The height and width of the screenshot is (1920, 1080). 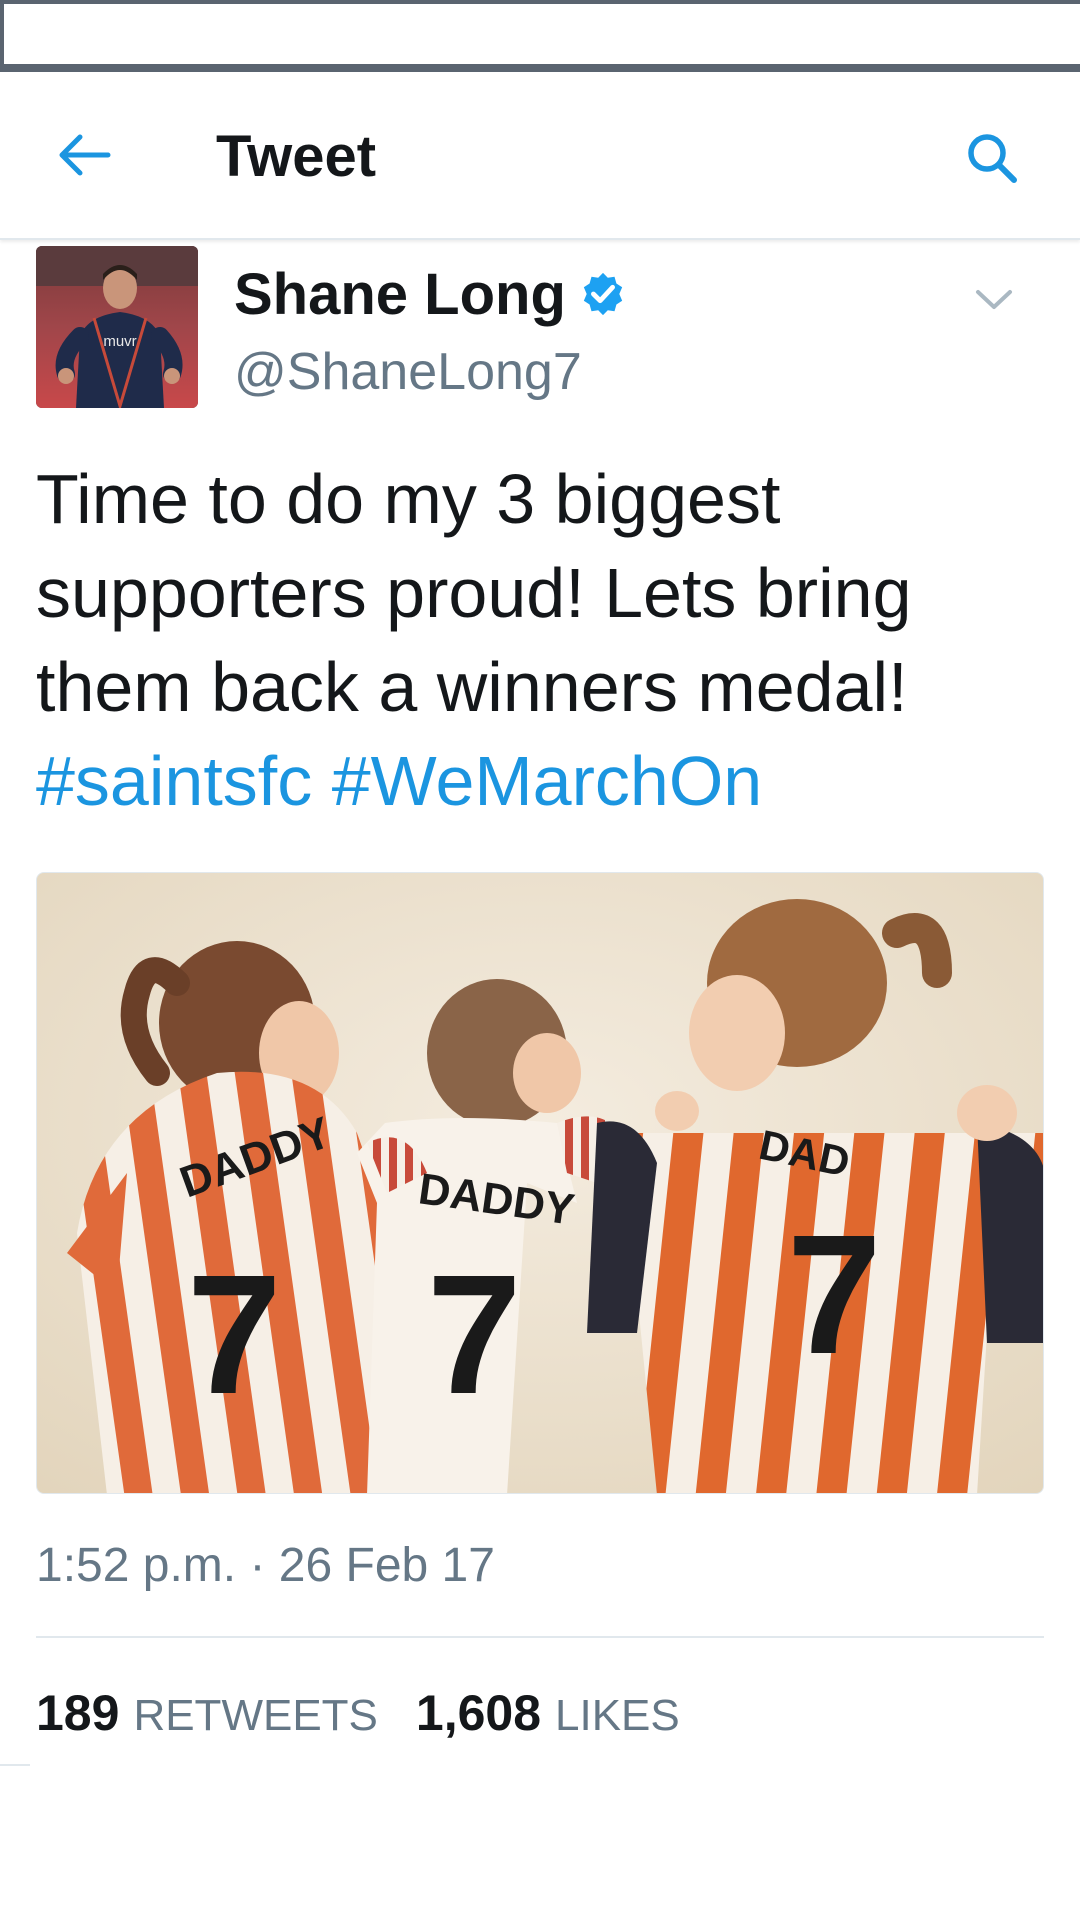 What do you see at coordinates (78, 1713) in the screenshot?
I see `retweets-count: 189` at bounding box center [78, 1713].